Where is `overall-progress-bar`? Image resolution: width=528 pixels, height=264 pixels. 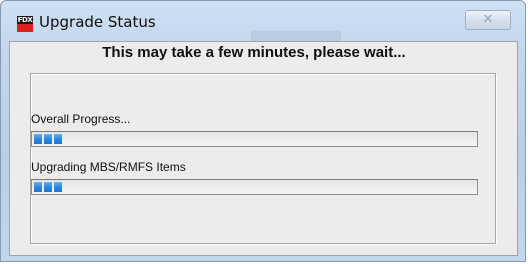
overall-progress-bar is located at coordinates (254, 139).